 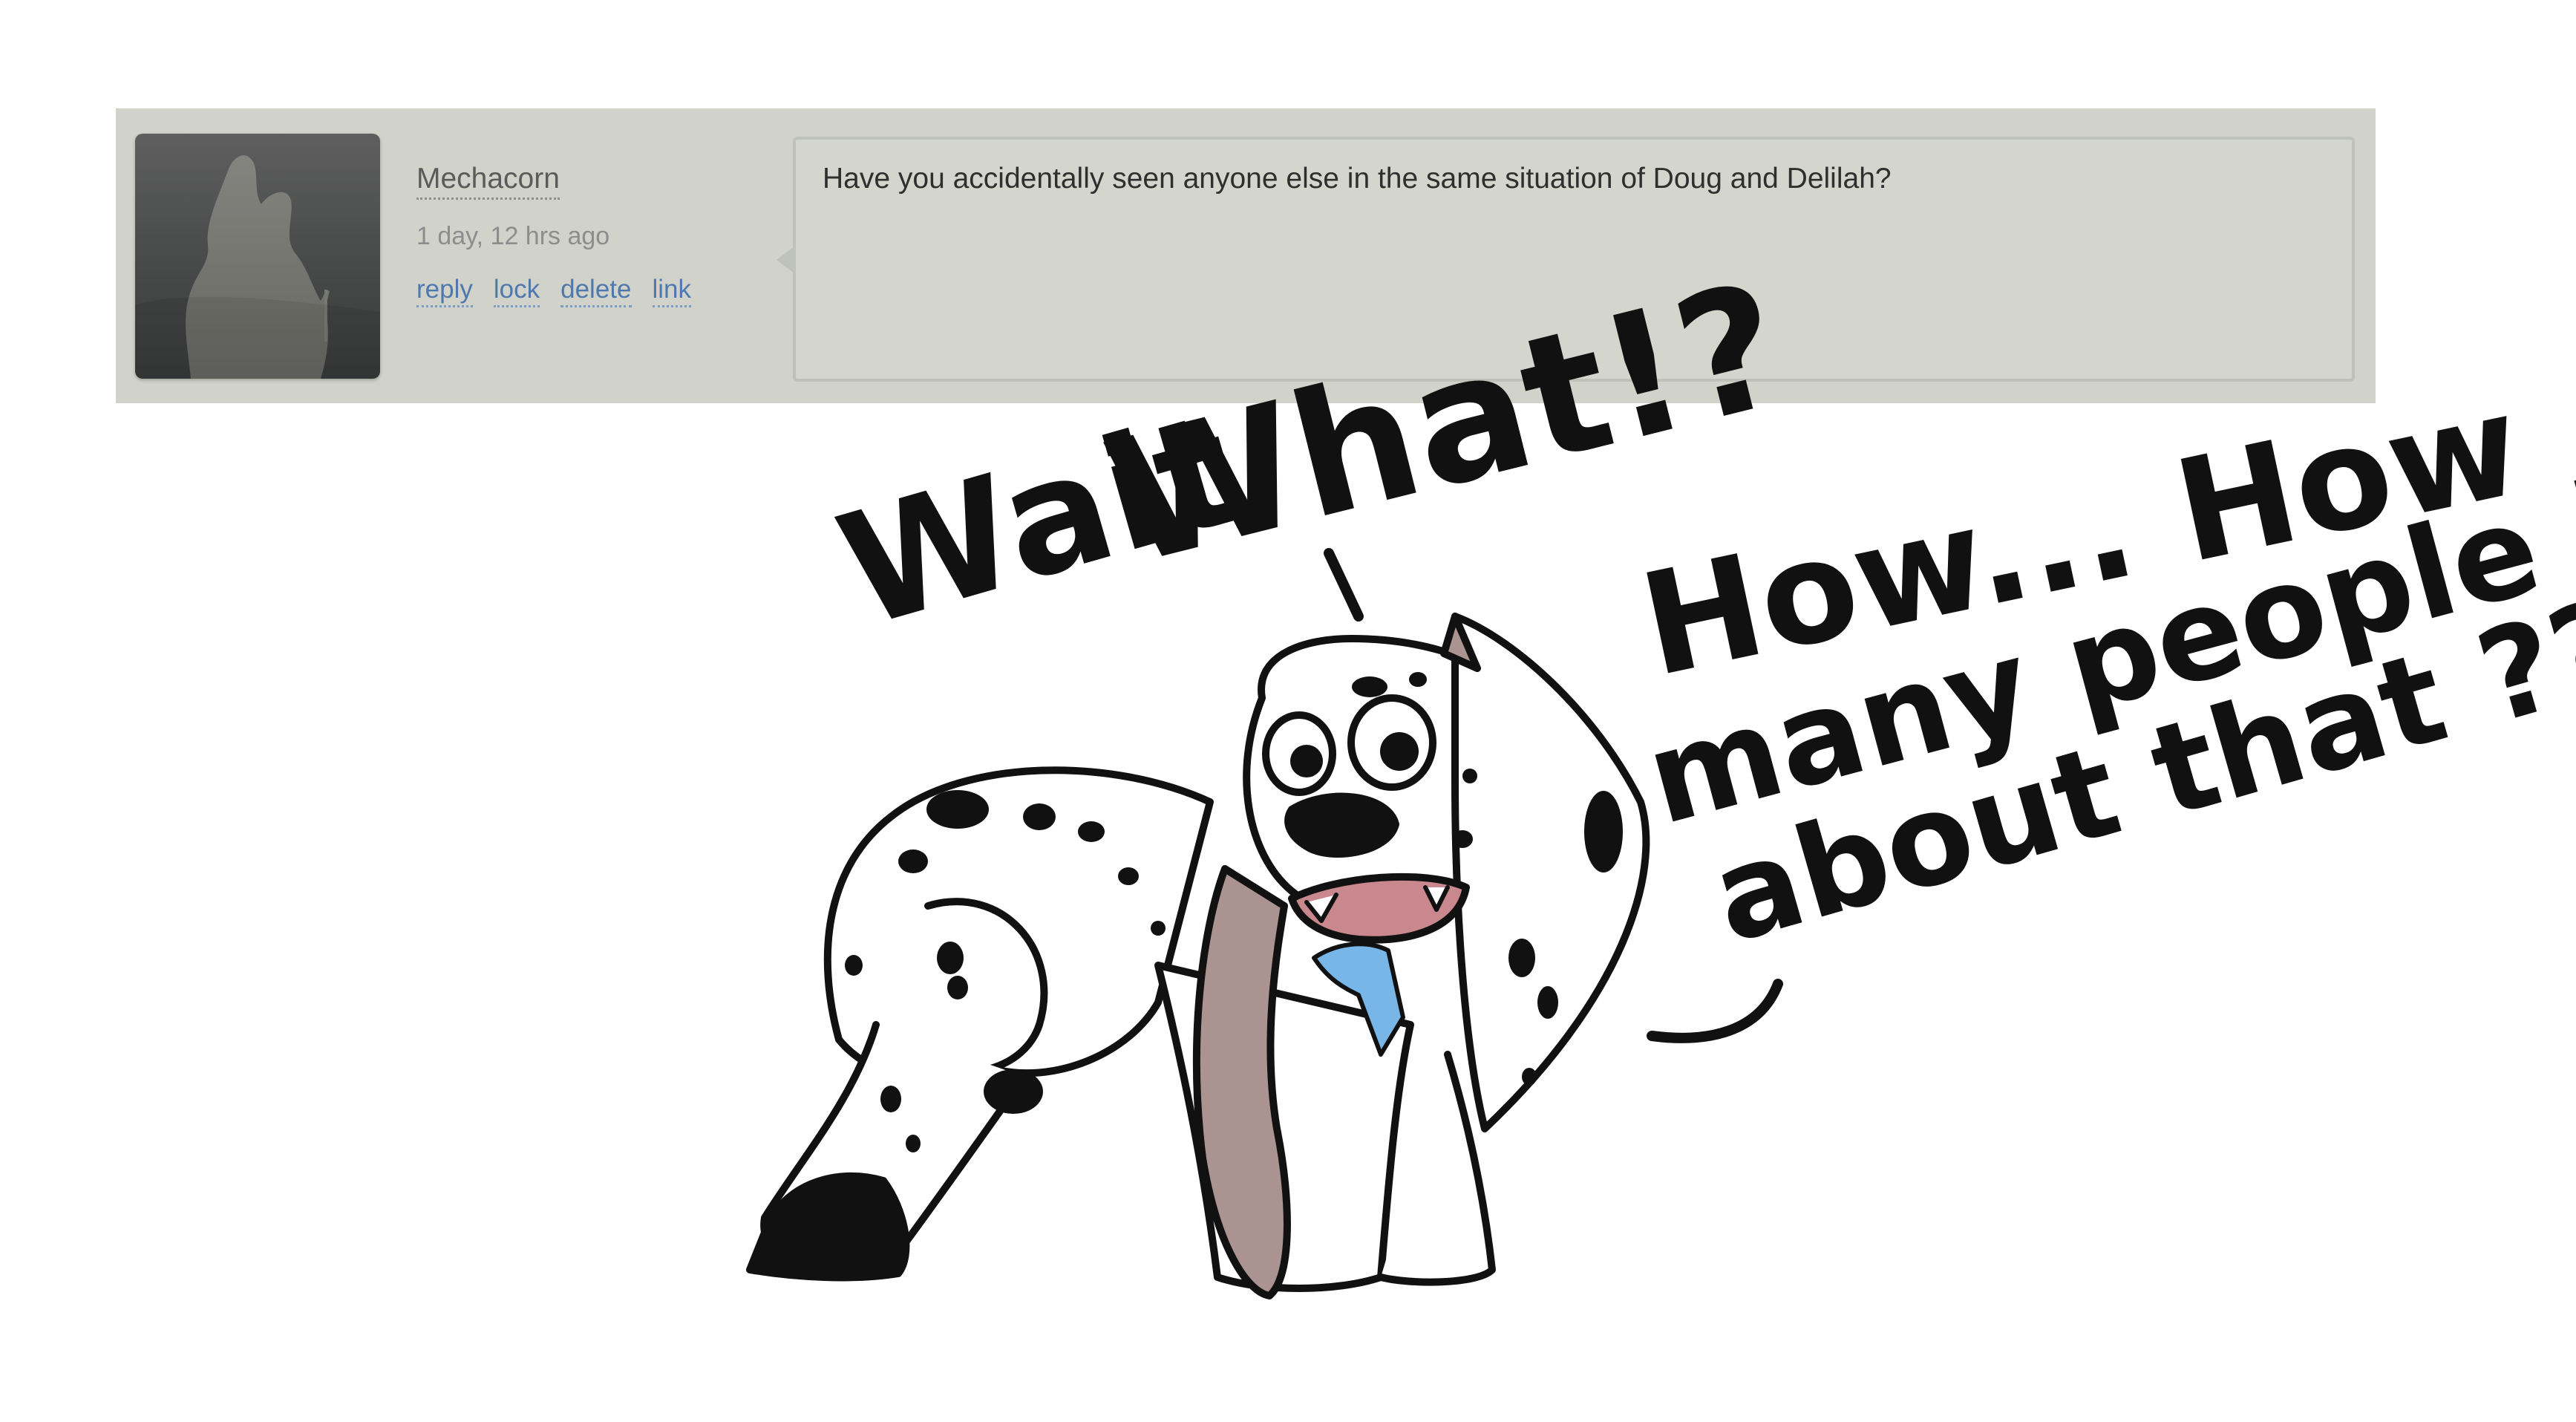 What do you see at coordinates (1344, 585) in the screenshot?
I see `emphasis-stroke` at bounding box center [1344, 585].